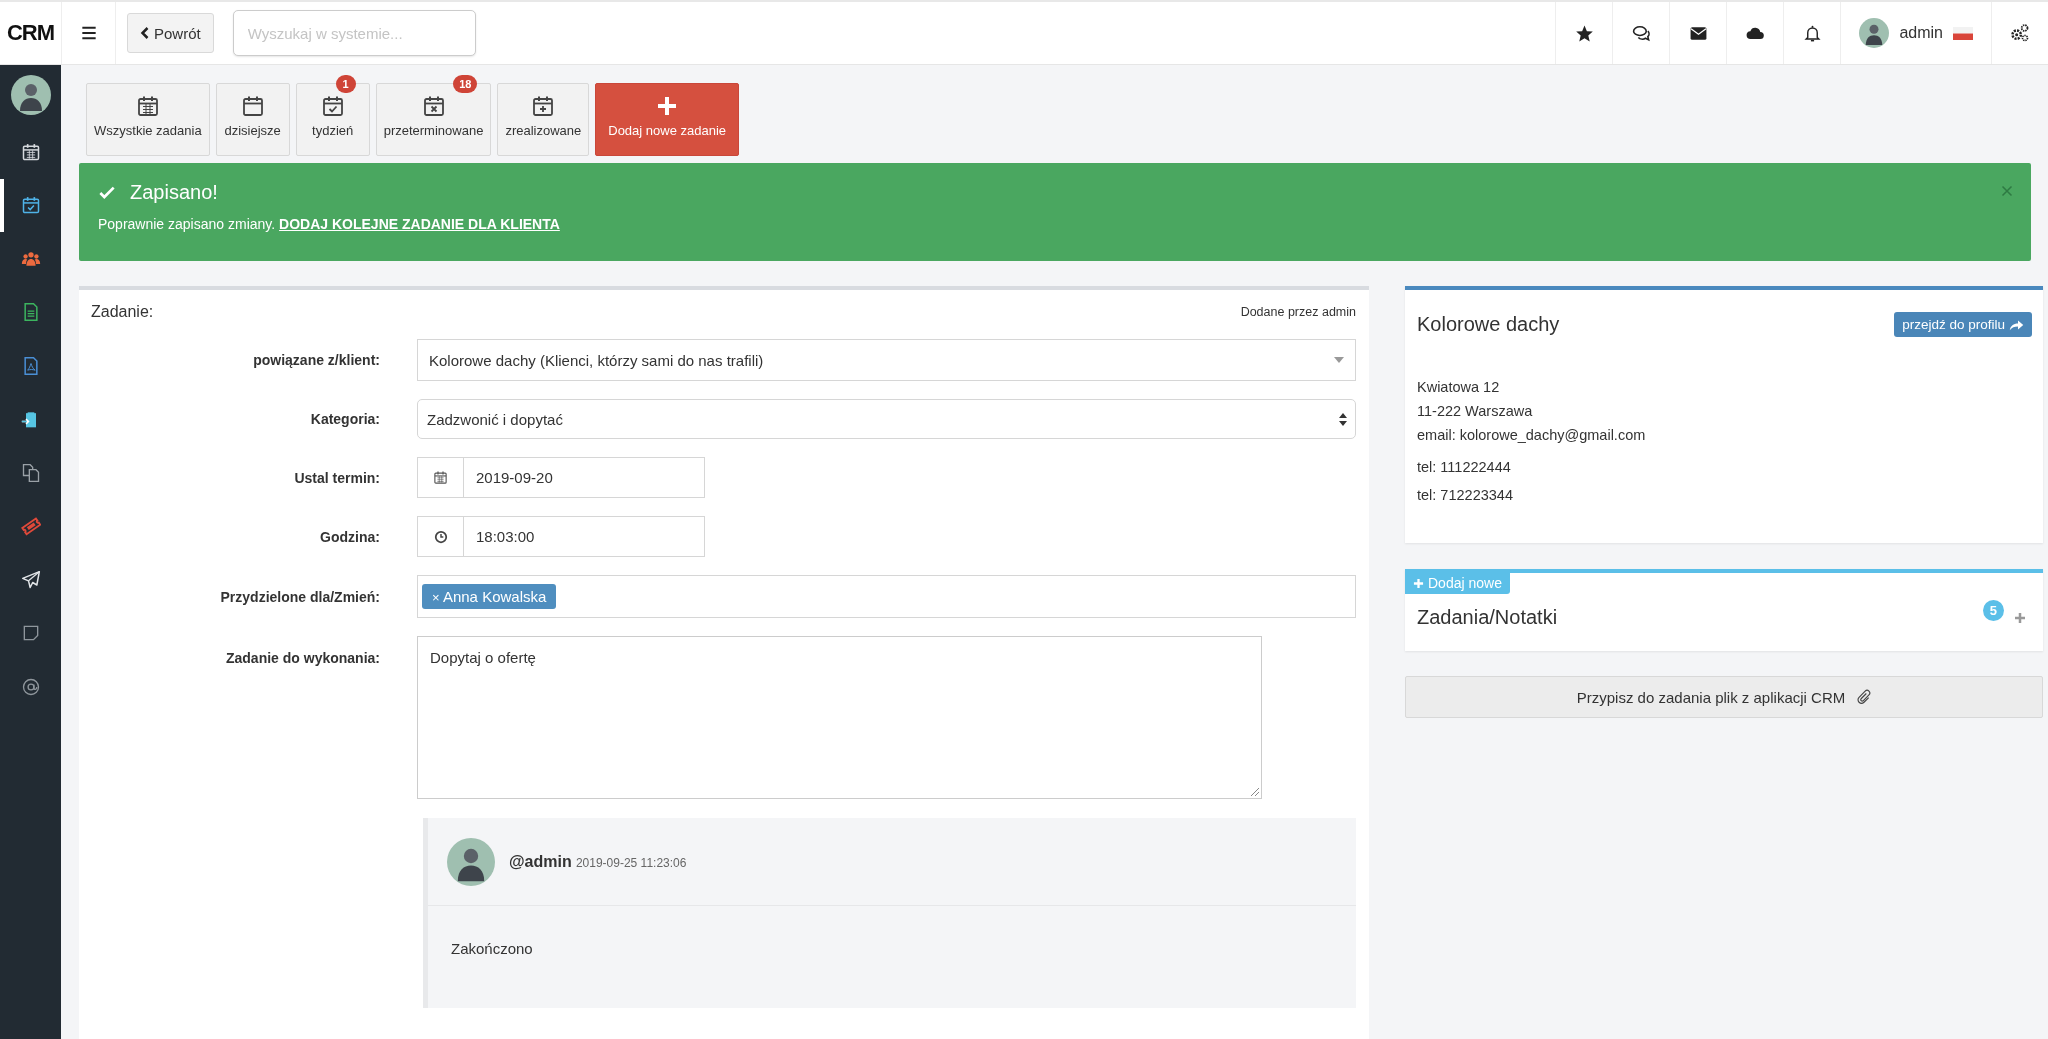  Describe the element at coordinates (2007, 191) in the screenshot. I see `close-icon` at that location.